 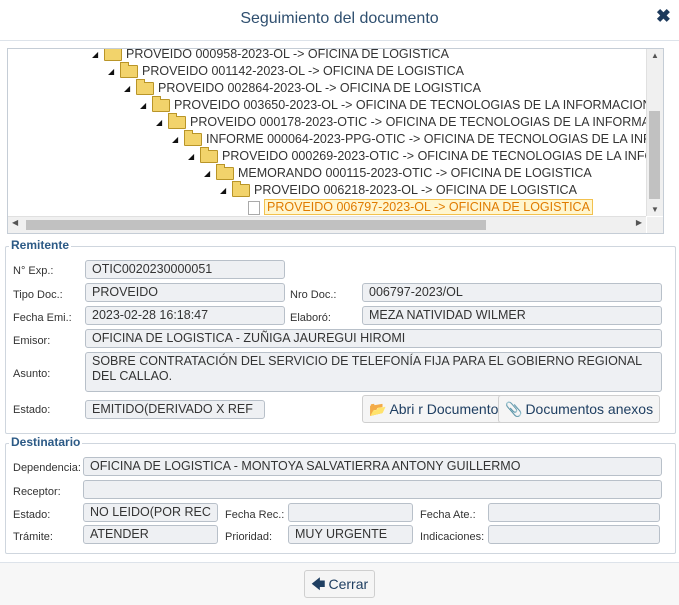 I want to click on nrodoc-field: 006797-2023/OL, so click(x=512, y=292).